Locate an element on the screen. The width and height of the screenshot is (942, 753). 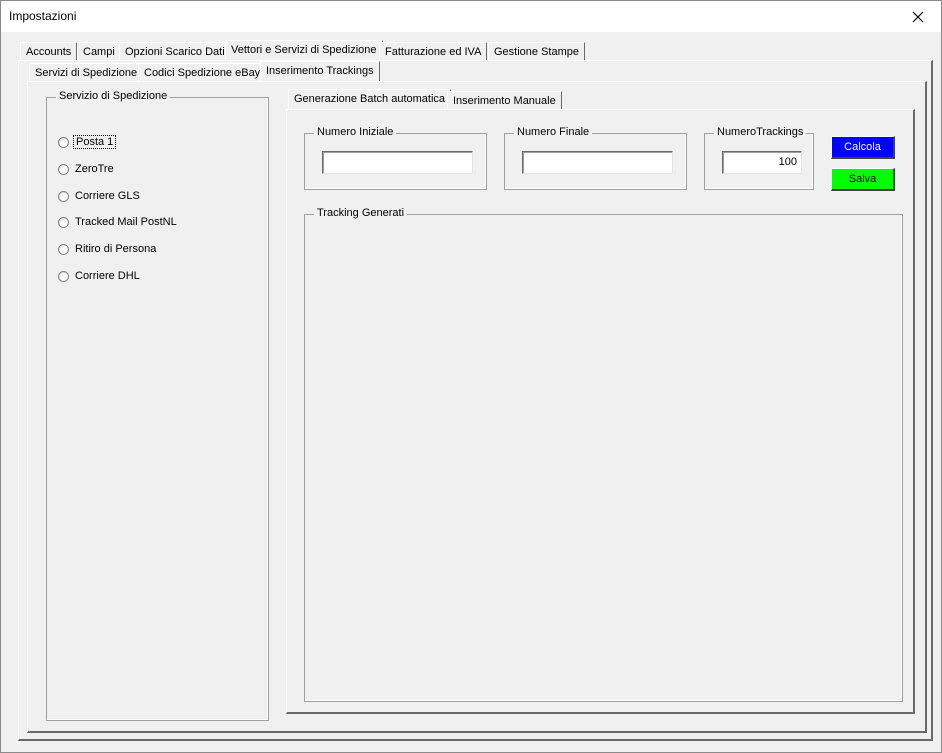
radio-label: Posta 1 is located at coordinates (95, 142).